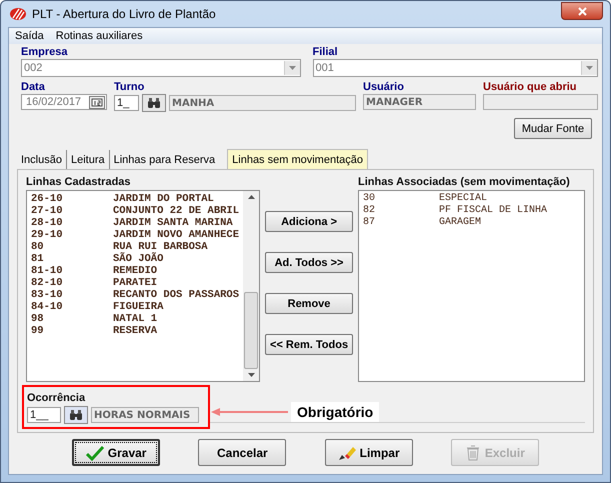 This screenshot has width=611, height=483. Describe the element at coordinates (135, 307) in the screenshot. I see `list-item: 84-10 FIGUEIRA` at that location.